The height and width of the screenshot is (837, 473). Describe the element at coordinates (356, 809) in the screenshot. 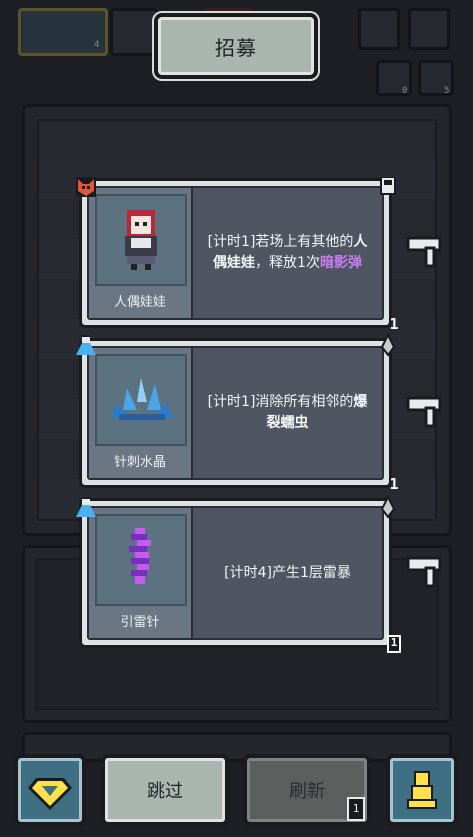

I see `refresh-cost: 1` at that location.